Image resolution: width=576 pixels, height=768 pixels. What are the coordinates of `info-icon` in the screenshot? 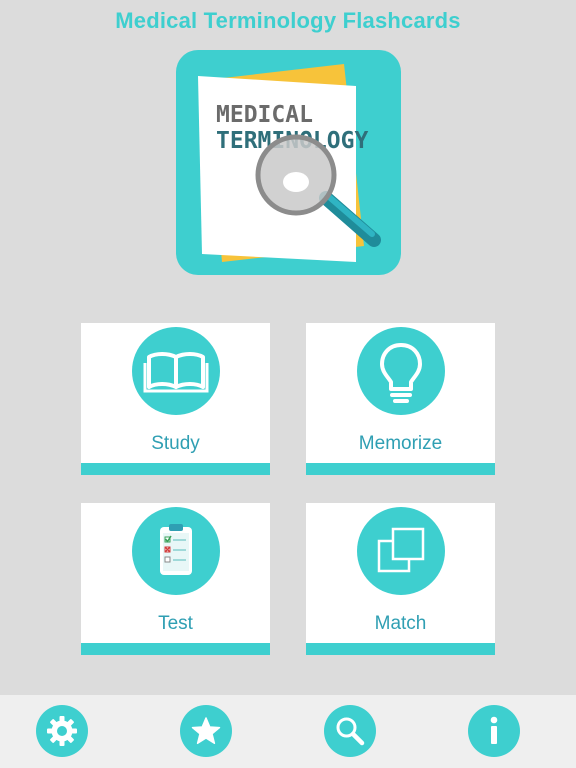 It's located at (494, 730).